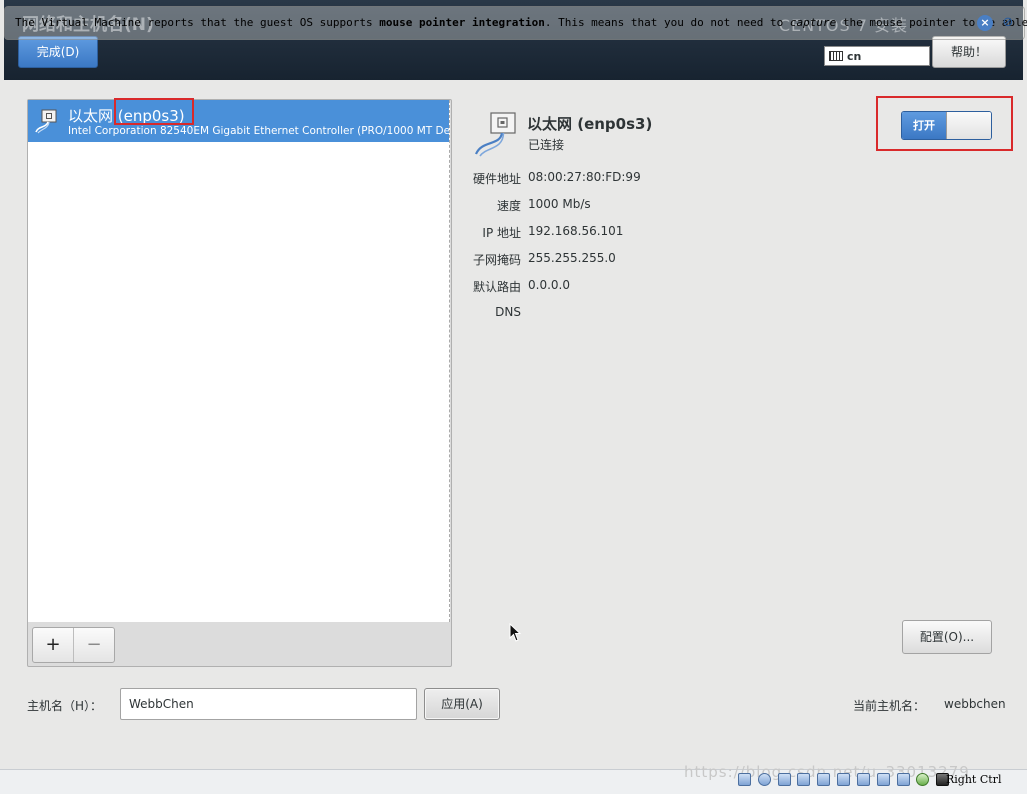 The image size is (1027, 794). Describe the element at coordinates (496, 179) in the screenshot. I see `prop-label-hw-address: 硬件地址` at that location.